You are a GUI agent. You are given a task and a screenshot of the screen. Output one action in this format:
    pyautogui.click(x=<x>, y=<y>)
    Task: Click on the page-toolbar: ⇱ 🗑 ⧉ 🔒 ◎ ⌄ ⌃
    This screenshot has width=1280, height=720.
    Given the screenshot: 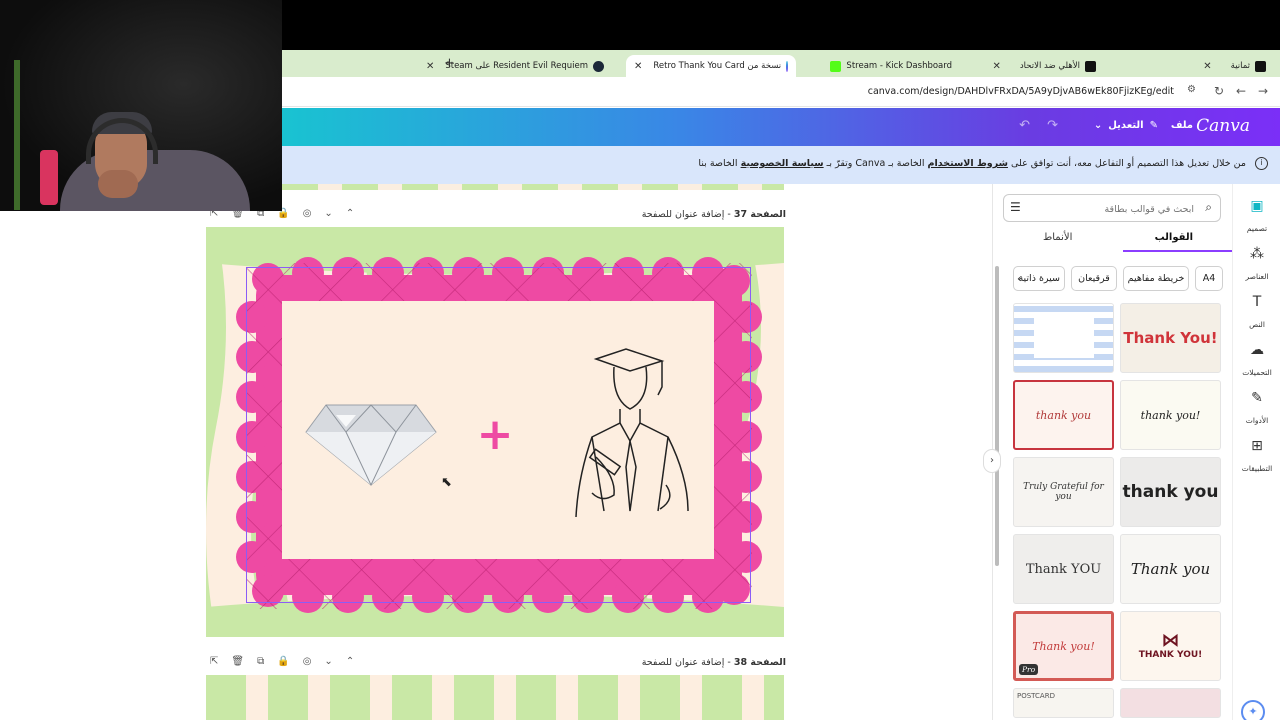 What is the action you would take?
    pyautogui.click(x=282, y=661)
    